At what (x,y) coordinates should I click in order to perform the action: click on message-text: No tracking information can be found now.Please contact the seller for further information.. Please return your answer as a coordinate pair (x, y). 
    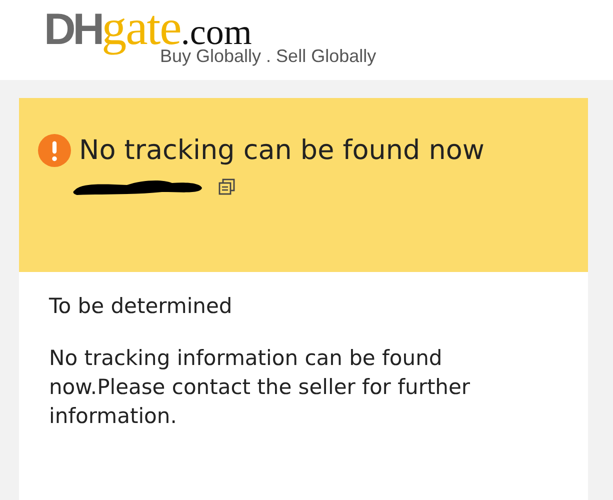
    Looking at the image, I should click on (260, 387).